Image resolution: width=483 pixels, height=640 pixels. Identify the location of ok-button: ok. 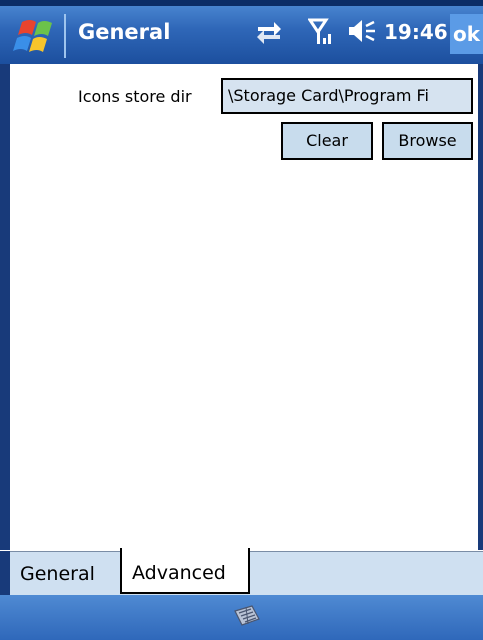
(466, 34).